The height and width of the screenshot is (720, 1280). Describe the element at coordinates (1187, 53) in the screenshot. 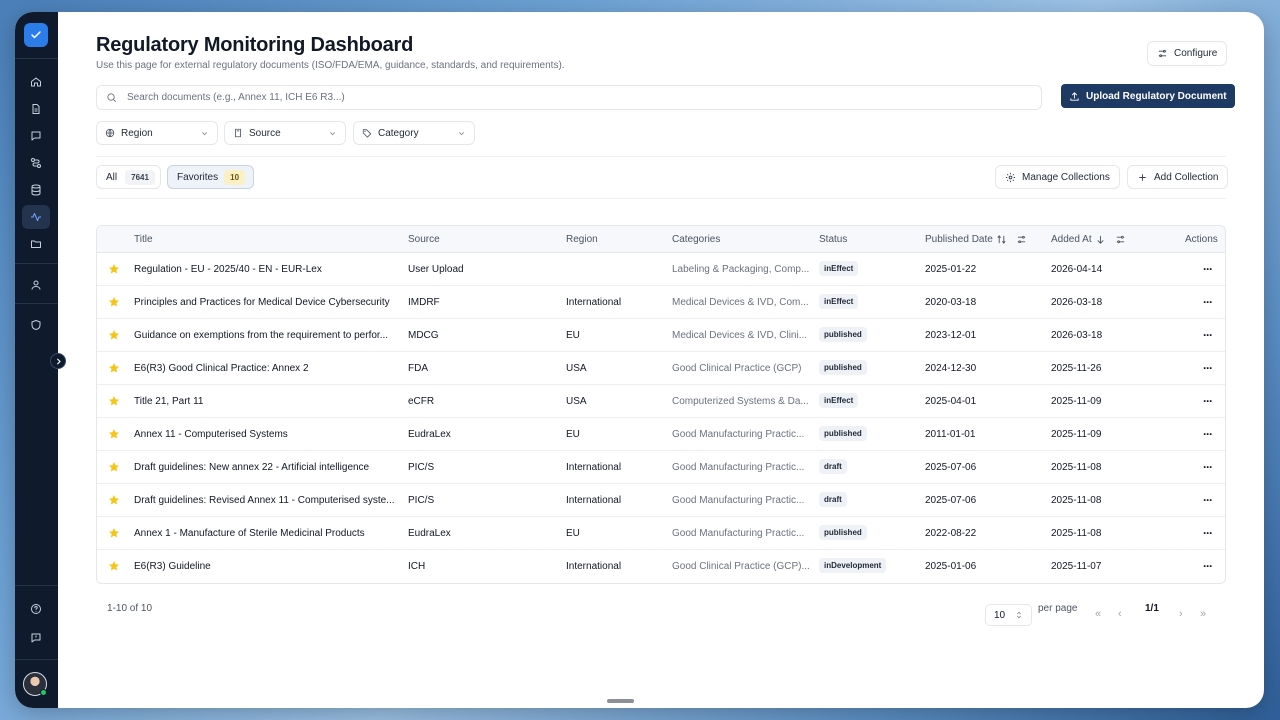

I see `configure-button: Configure` at that location.